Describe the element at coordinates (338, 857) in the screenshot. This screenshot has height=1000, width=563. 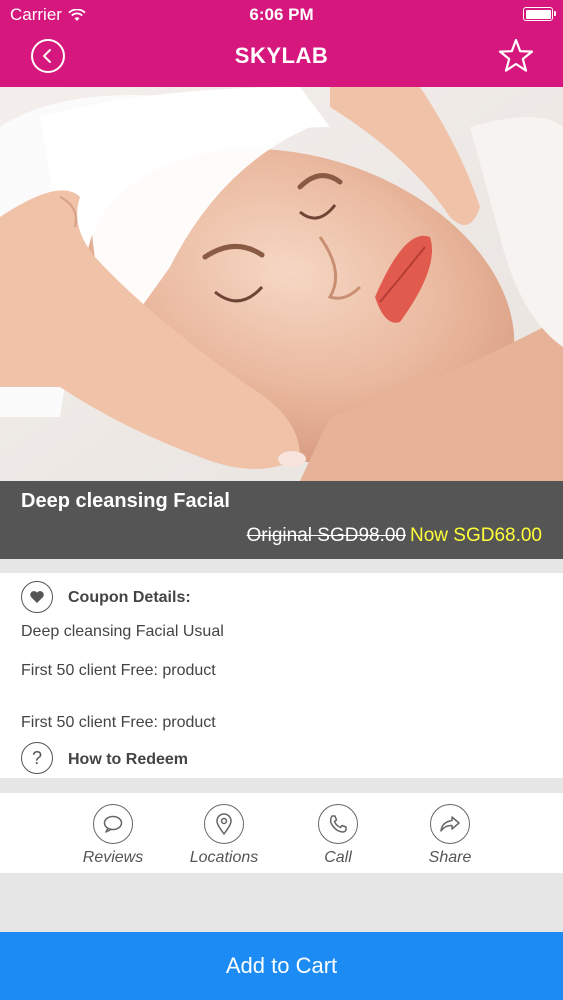
I see `call-label: Call` at that location.